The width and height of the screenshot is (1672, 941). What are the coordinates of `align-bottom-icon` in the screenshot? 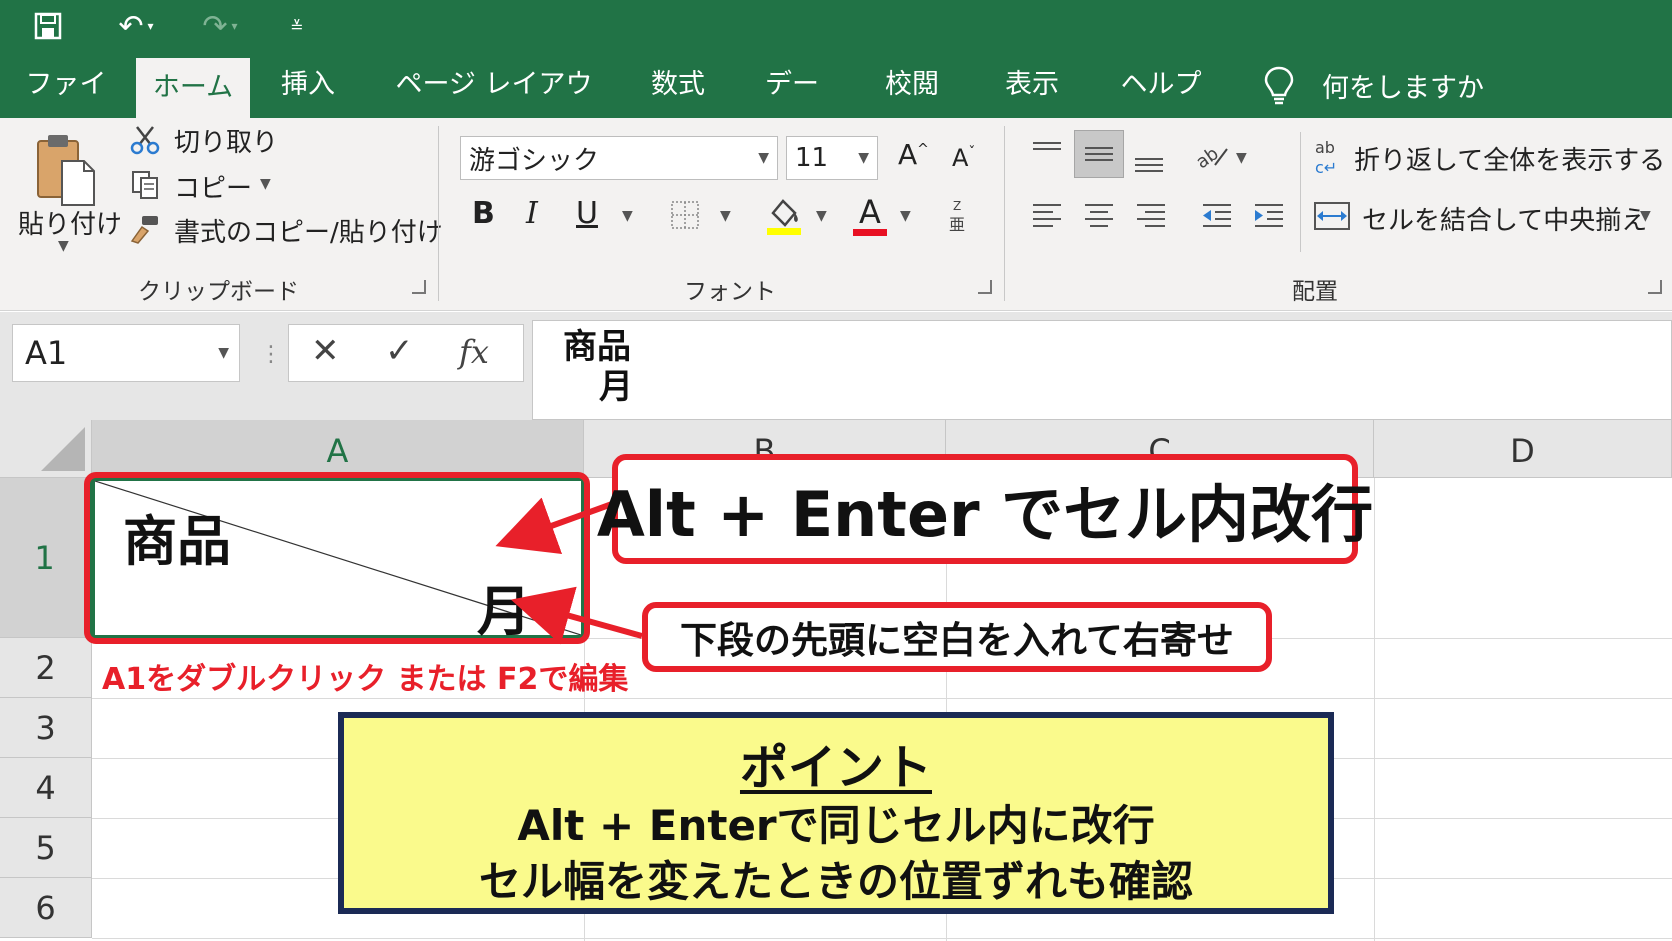 It's located at (1149, 160).